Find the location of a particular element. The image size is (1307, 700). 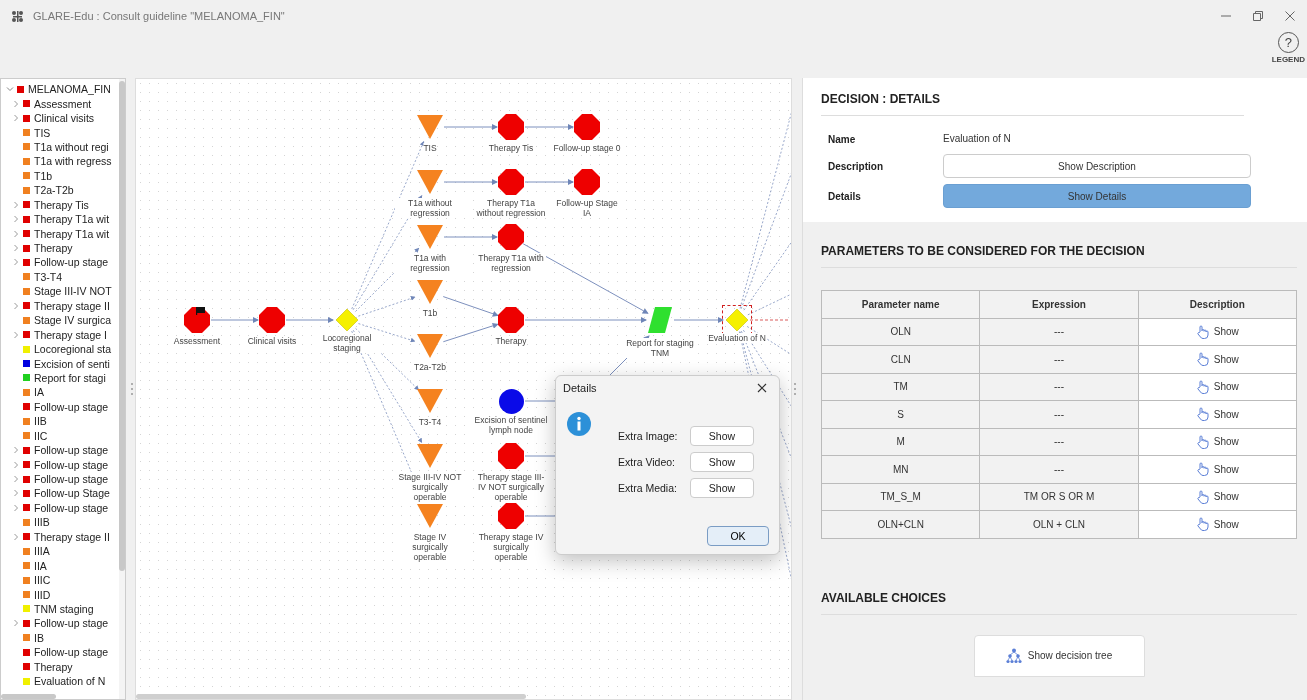

tree-item: IB is located at coordinates (39, 637).